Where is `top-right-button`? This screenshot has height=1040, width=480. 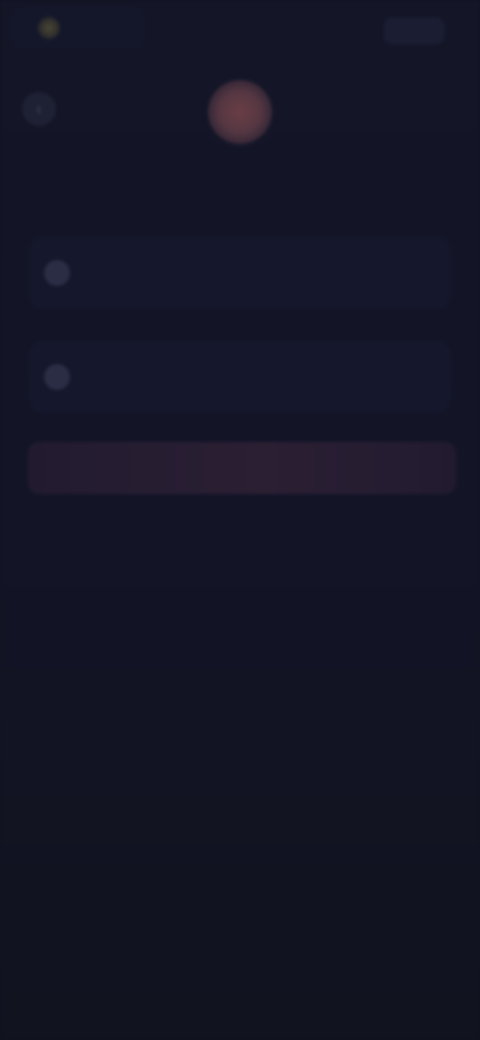
top-right-button is located at coordinates (414, 31).